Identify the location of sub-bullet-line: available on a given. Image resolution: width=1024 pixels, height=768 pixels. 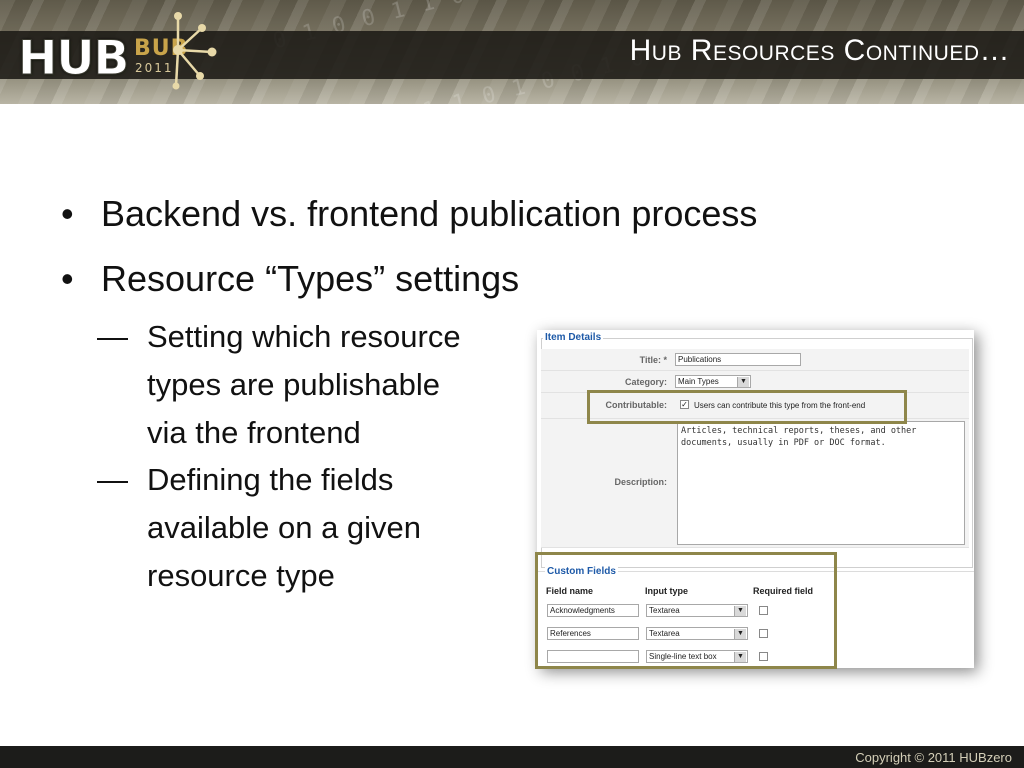
(284, 527).